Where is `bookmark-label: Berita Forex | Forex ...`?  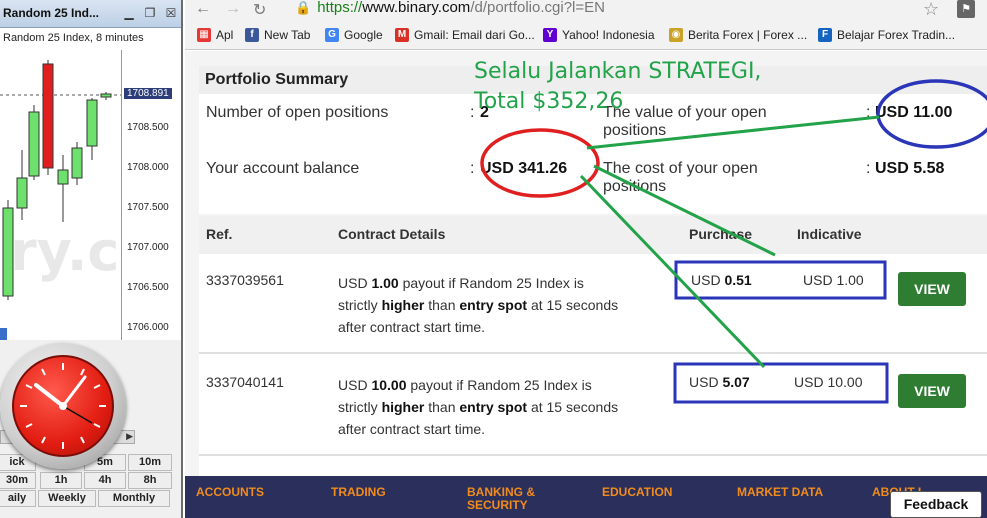 bookmark-label: Berita Forex | Forex ... is located at coordinates (748, 35).